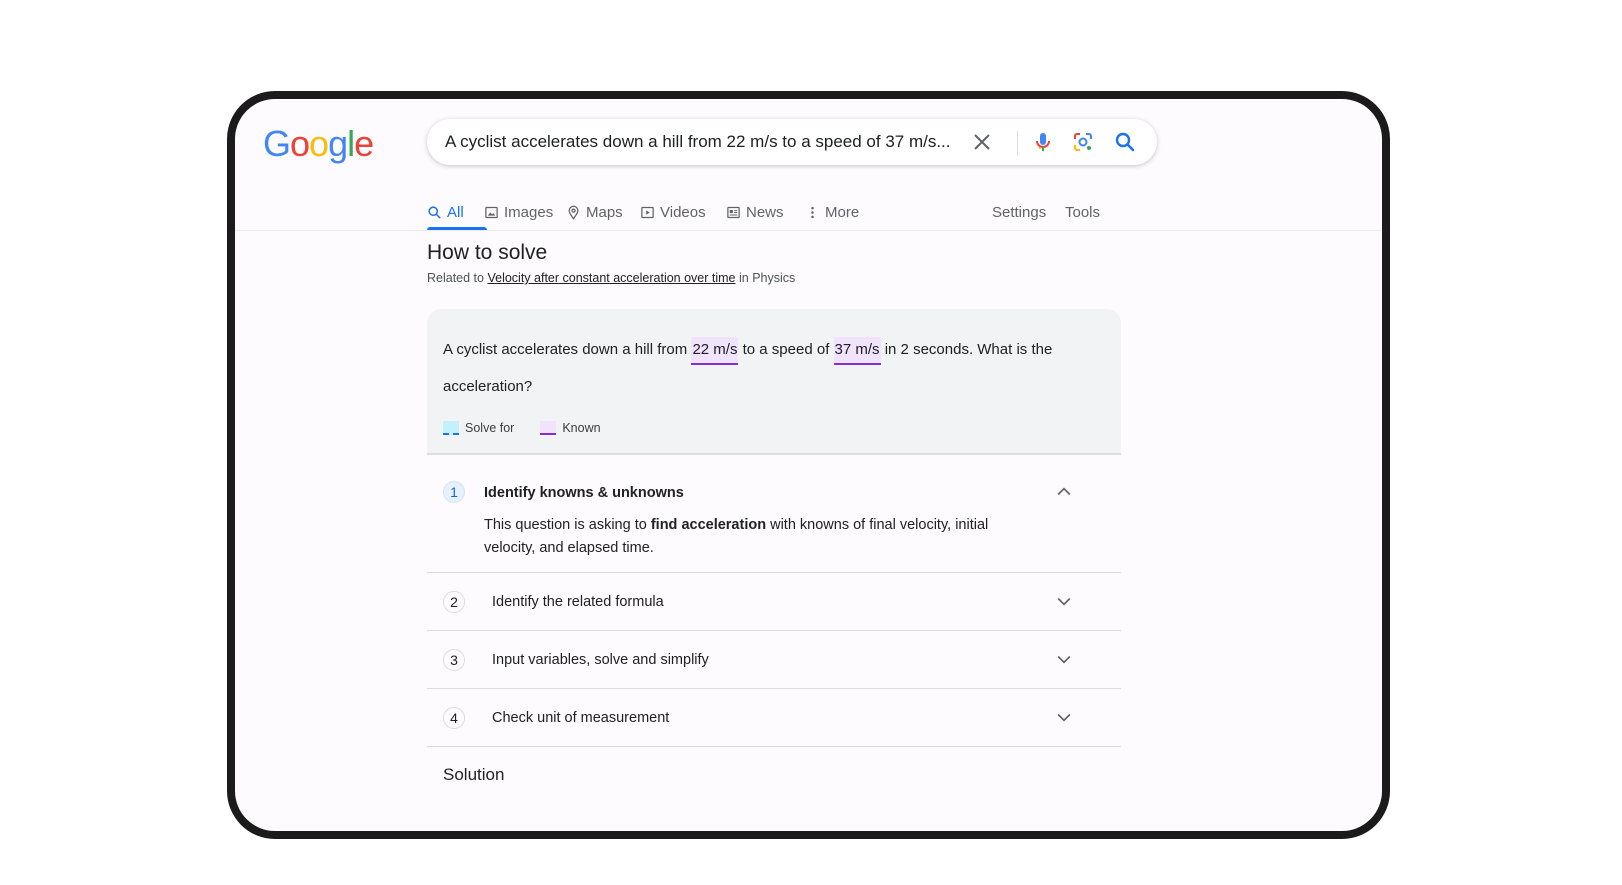 The height and width of the screenshot is (885, 1622). I want to click on related-suffix: in Physics, so click(767, 278).